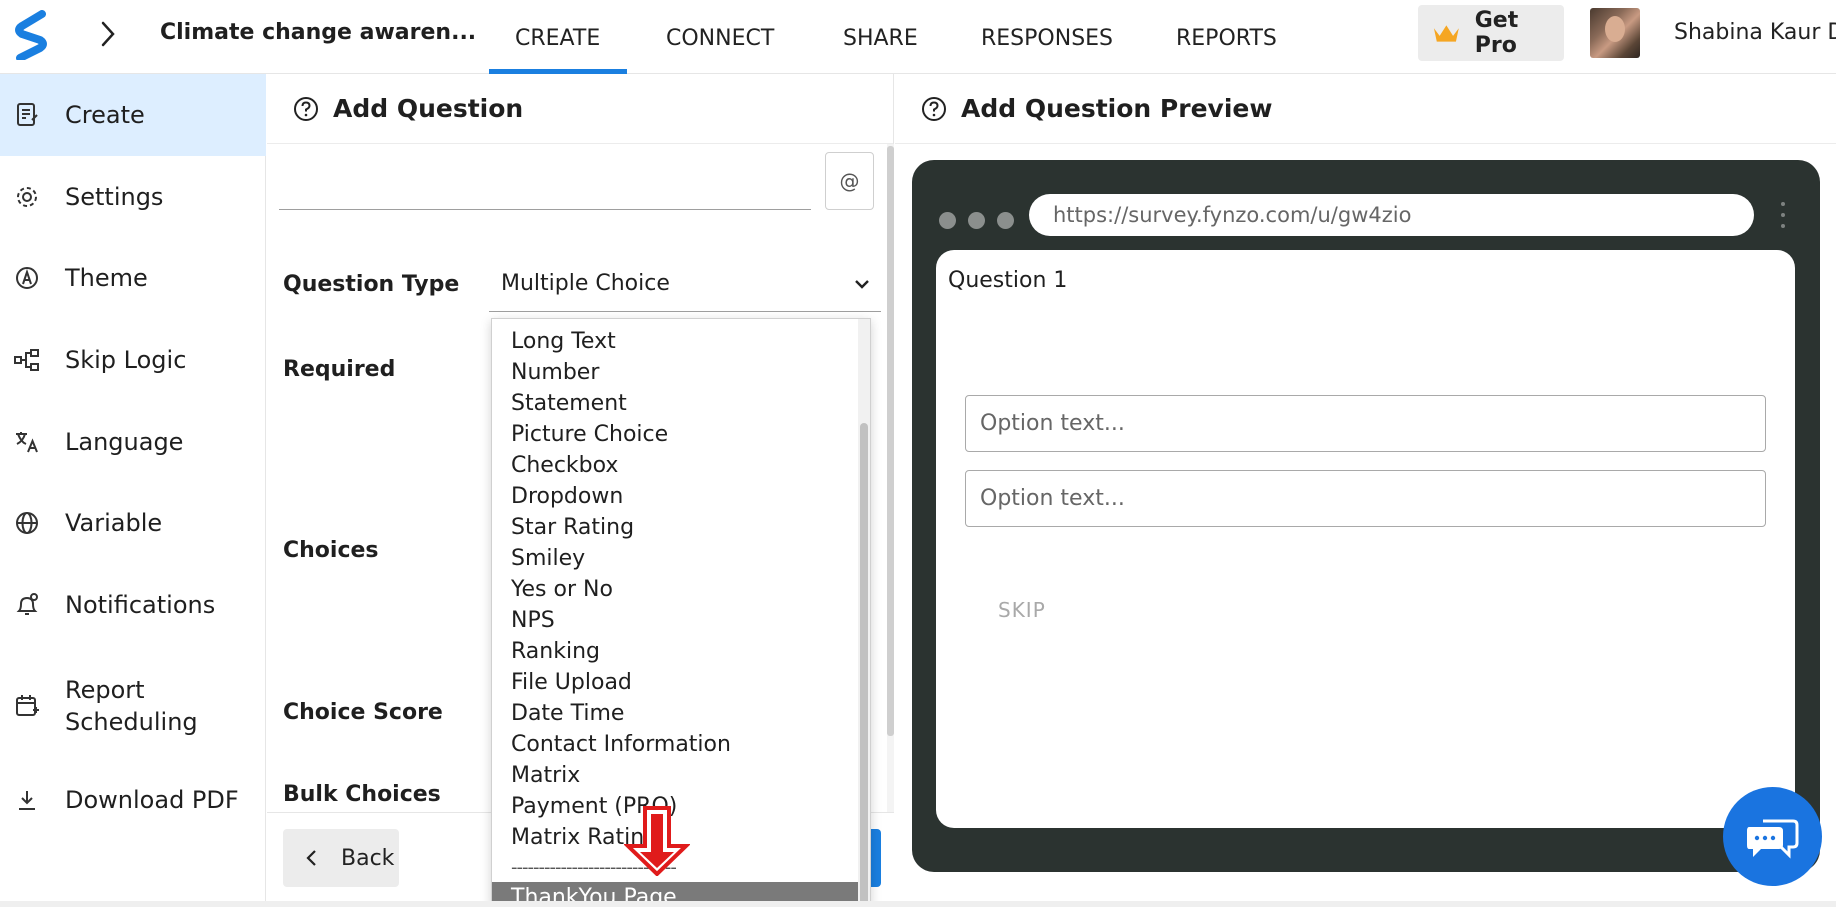  Describe the element at coordinates (371, 284) in the screenshot. I see `question-type-label: Question Type` at that location.